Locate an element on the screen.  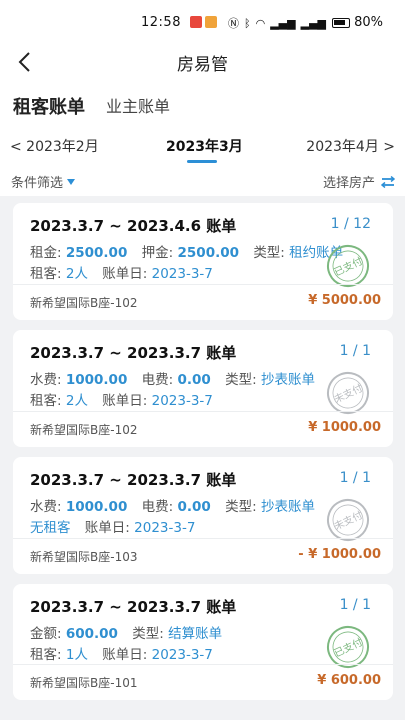
bill-page-count: 1 / 12 is located at coordinates (350, 224).